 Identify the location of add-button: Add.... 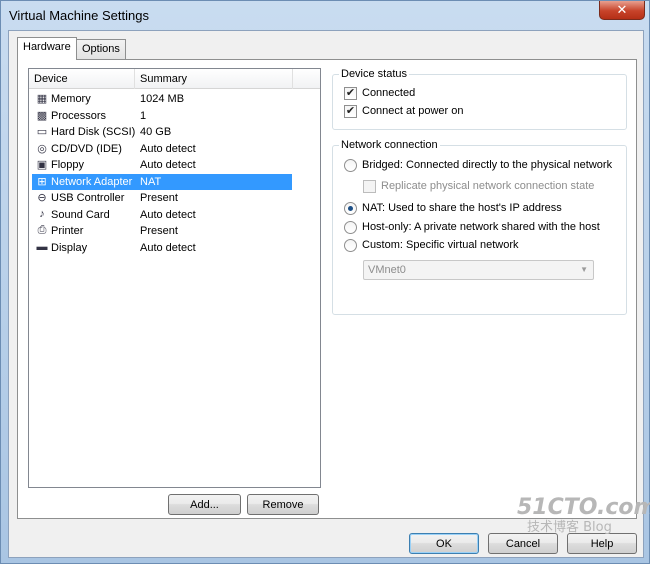
(204, 504).